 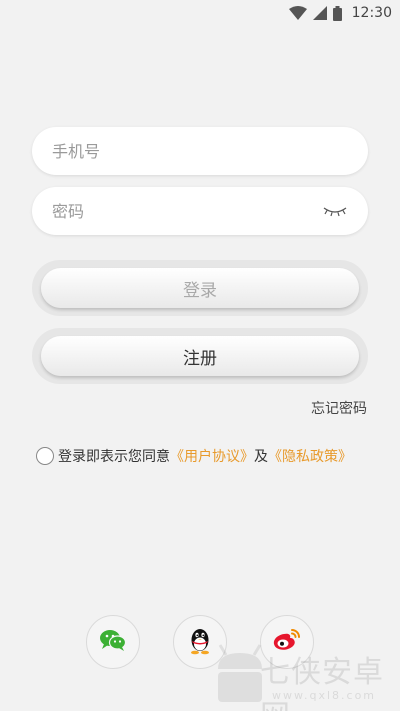 What do you see at coordinates (212, 456) in the screenshot?
I see `user-agreement-link: 《用户协议》` at bounding box center [212, 456].